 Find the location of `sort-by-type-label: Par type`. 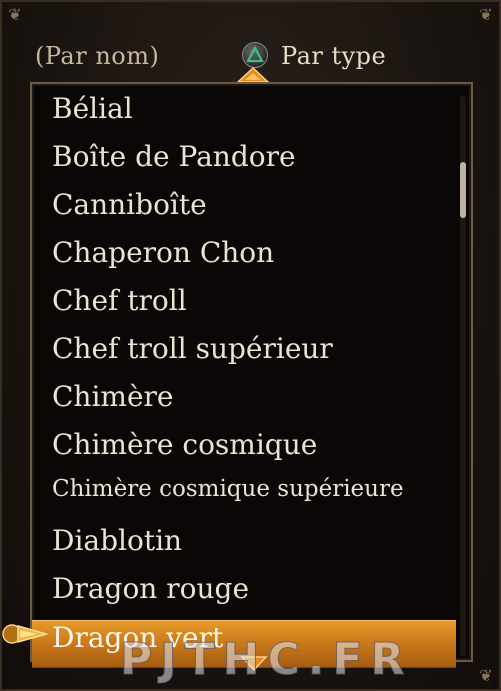

sort-by-type-label: Par type is located at coordinates (333, 56).